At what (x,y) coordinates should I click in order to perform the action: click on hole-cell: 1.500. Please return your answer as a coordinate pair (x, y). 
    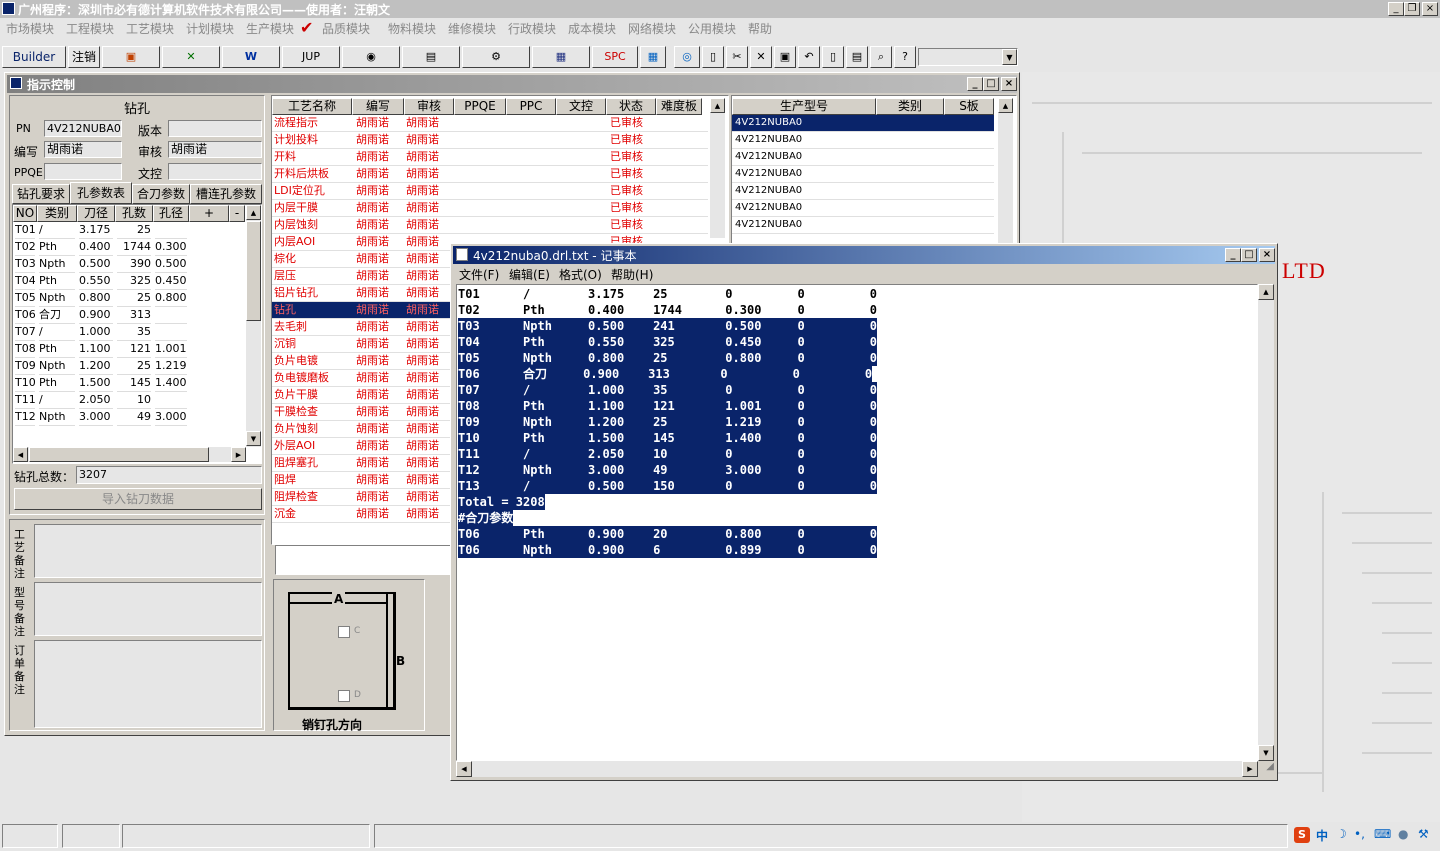
    Looking at the image, I should click on (96, 383).